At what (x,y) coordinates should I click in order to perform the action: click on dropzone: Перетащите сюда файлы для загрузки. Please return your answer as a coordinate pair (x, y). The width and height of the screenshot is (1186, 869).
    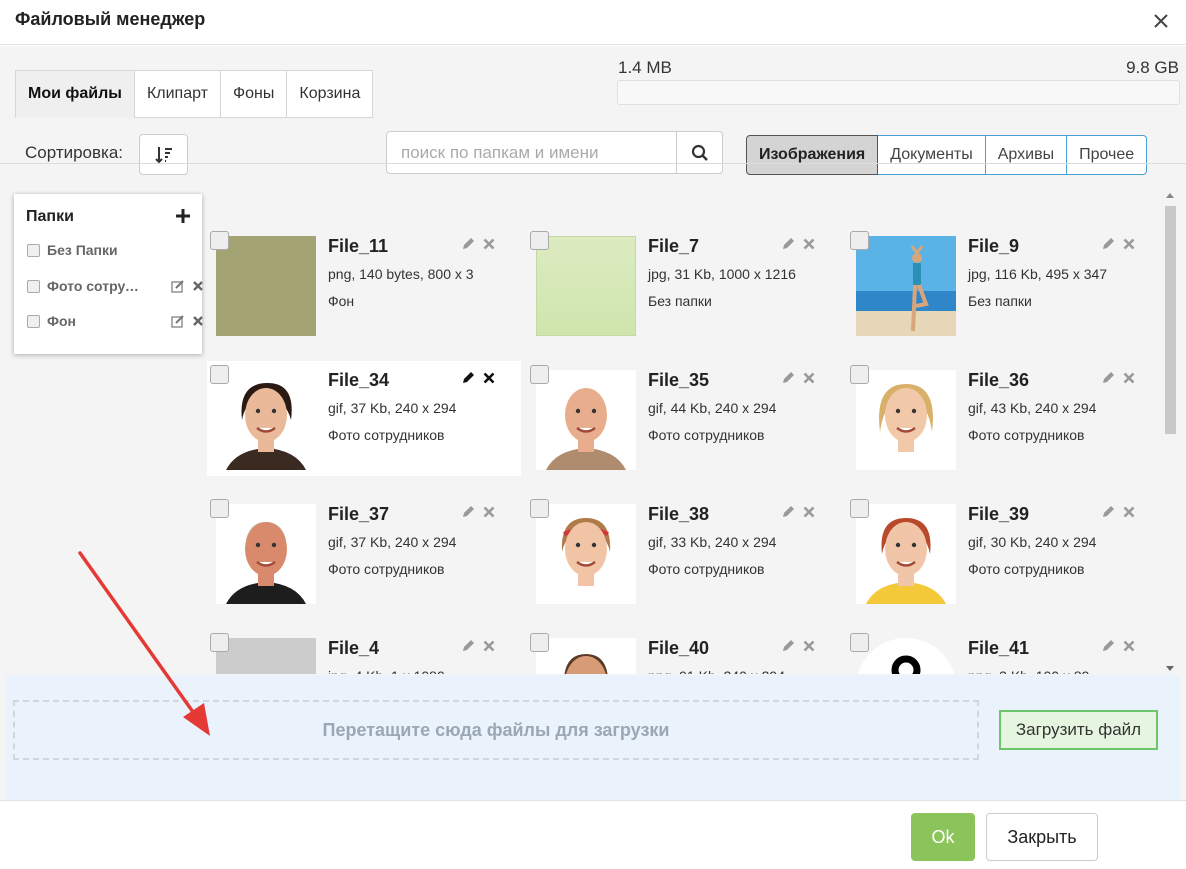
    Looking at the image, I should click on (496, 730).